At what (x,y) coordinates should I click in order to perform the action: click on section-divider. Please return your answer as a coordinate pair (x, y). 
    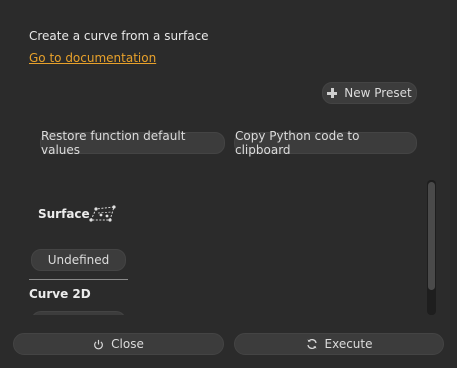
    Looking at the image, I should click on (78, 279).